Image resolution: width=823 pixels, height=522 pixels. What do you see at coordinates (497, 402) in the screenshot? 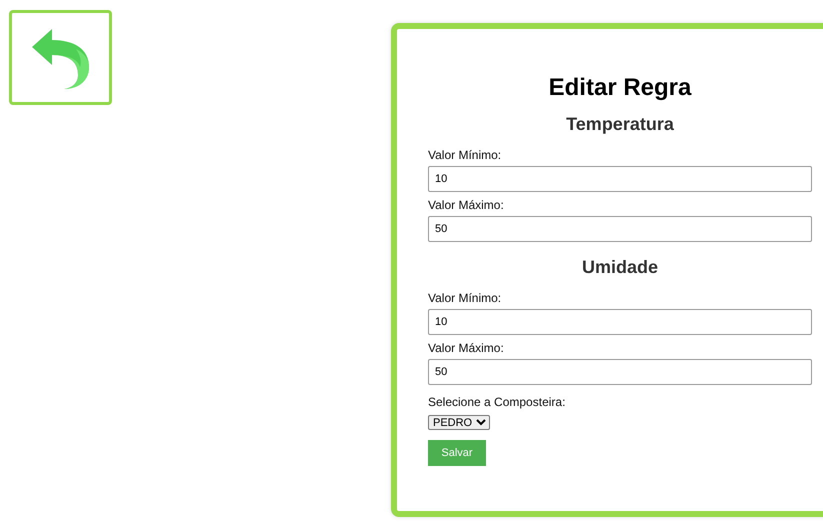
I see `field-label: Selecione a Composteira:` at bounding box center [497, 402].